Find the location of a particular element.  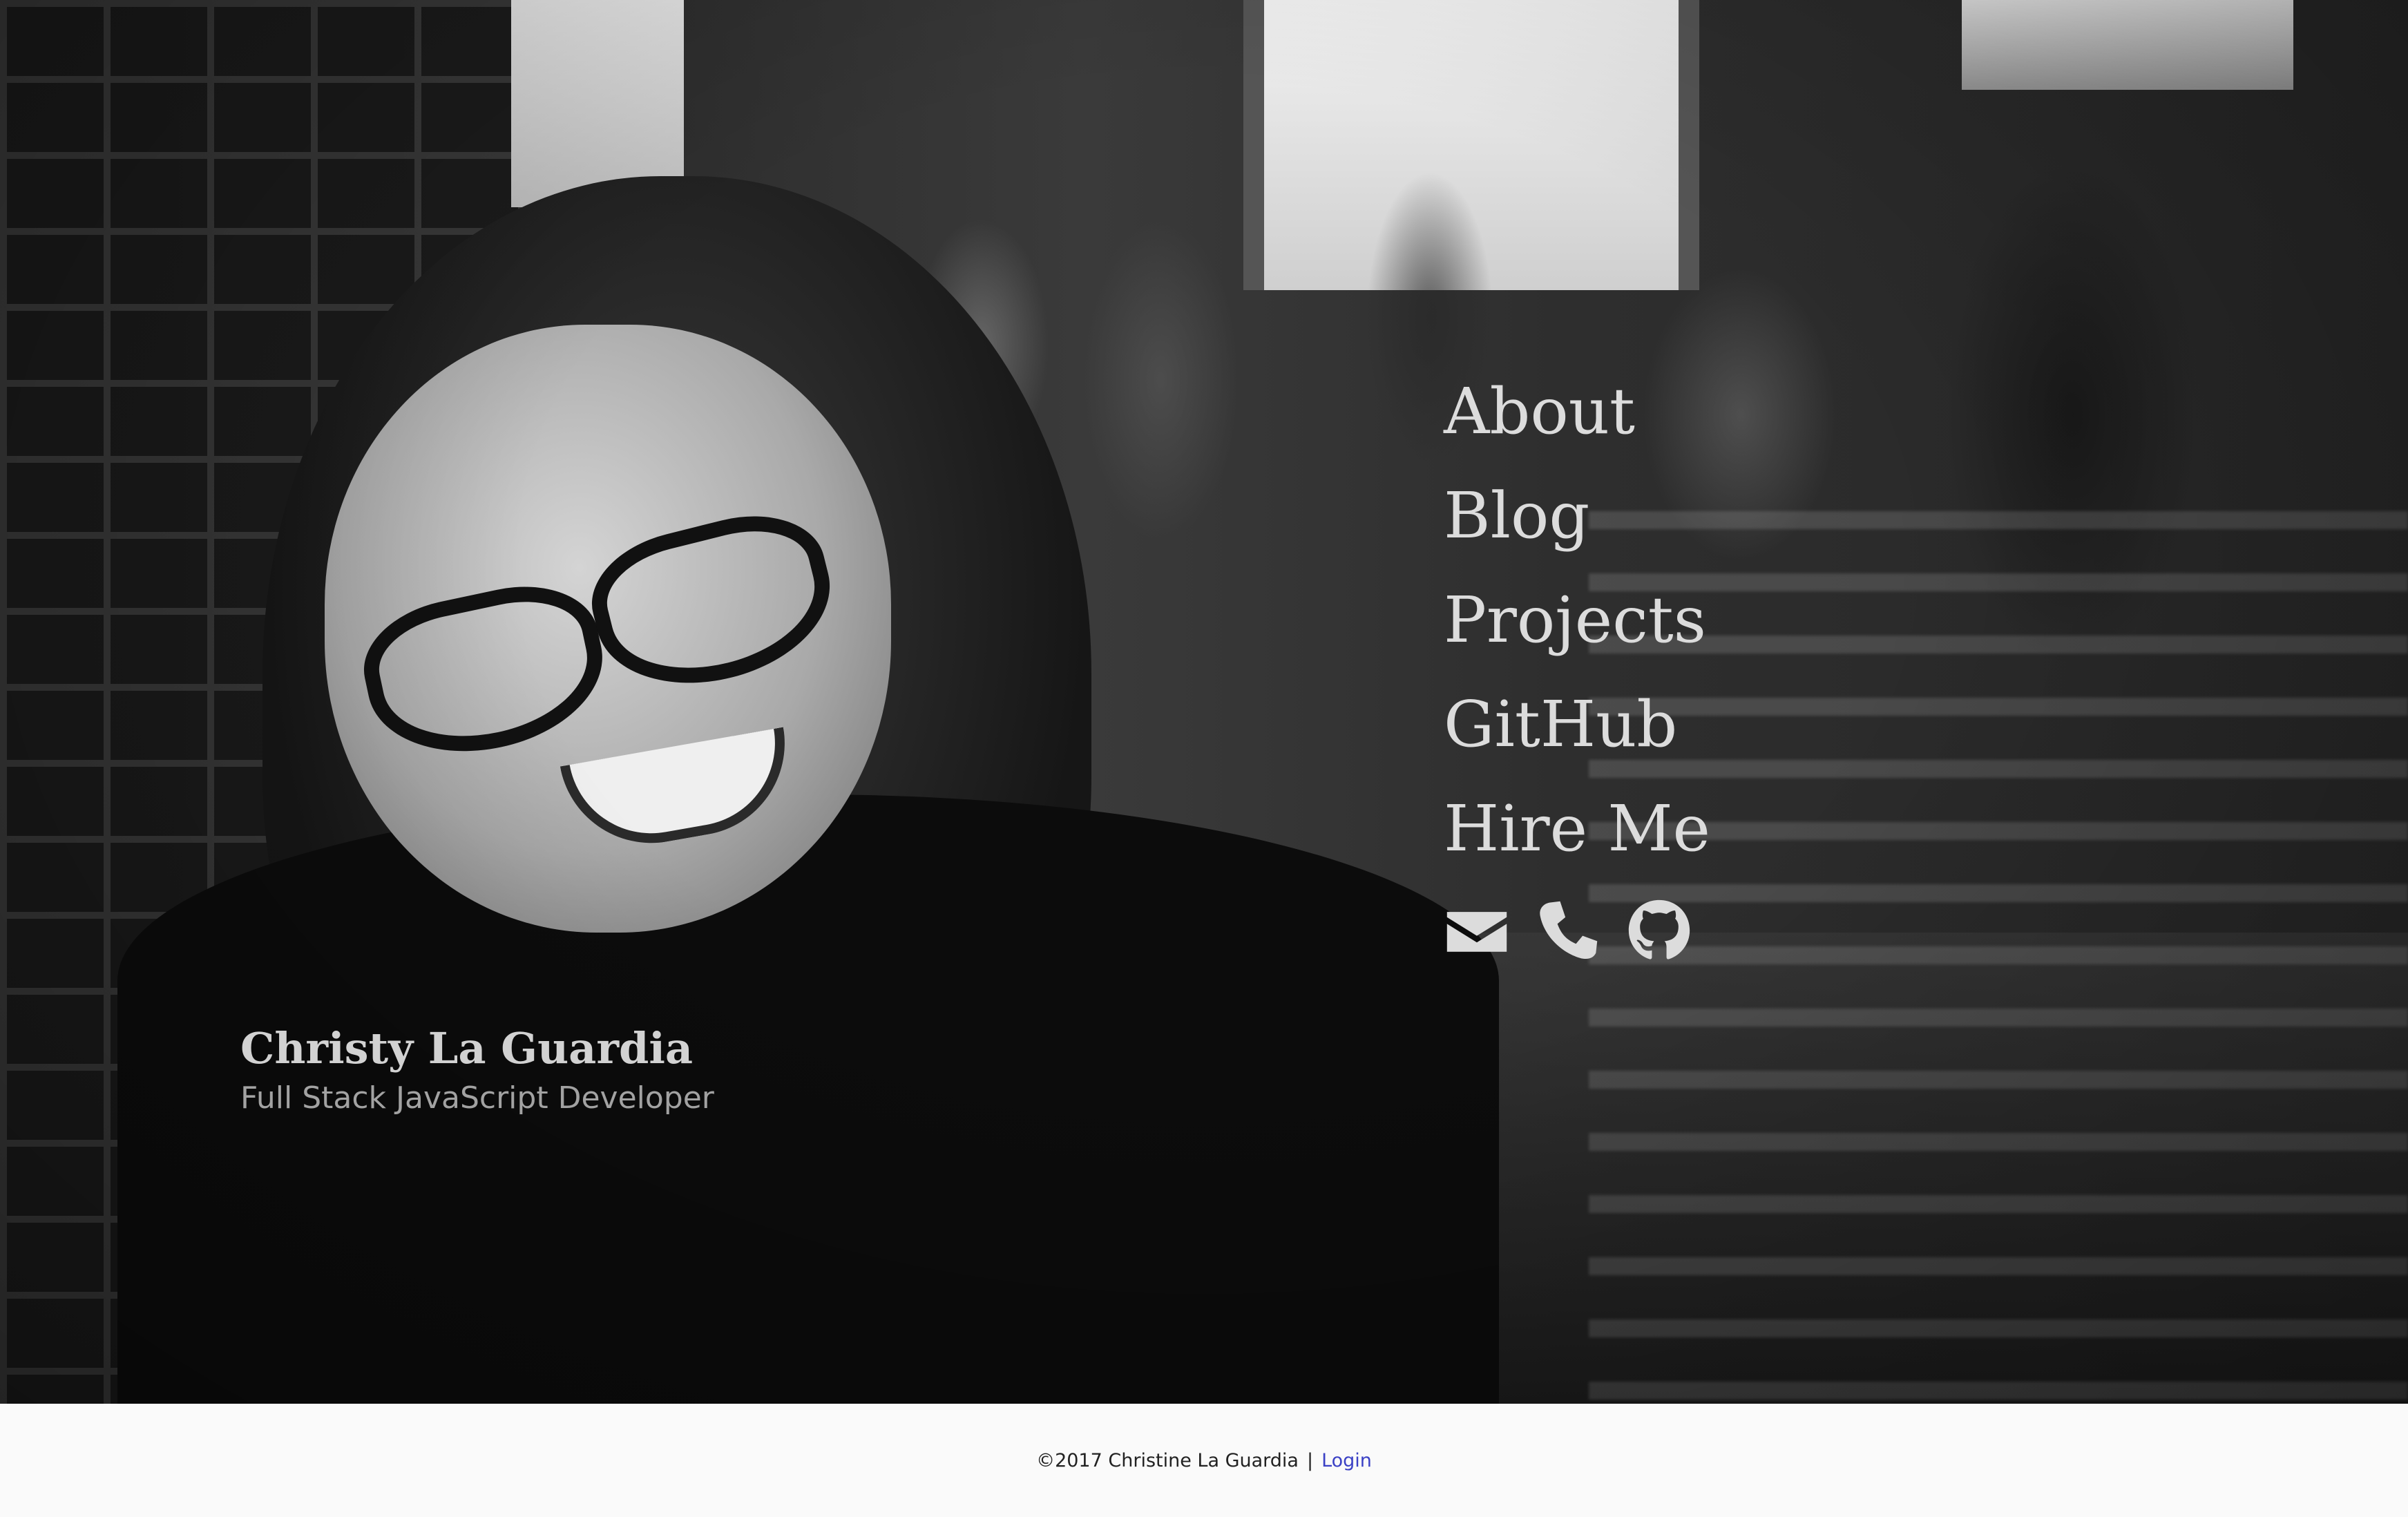

main-nav: About Blog Projects GitHub Hire Me is located at coordinates (1577, 661).